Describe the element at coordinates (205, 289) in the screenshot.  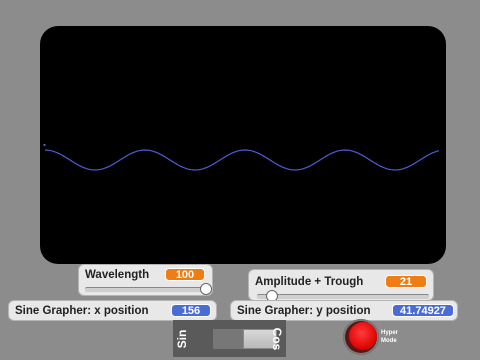
I see `wavelength-slider-knob` at that location.